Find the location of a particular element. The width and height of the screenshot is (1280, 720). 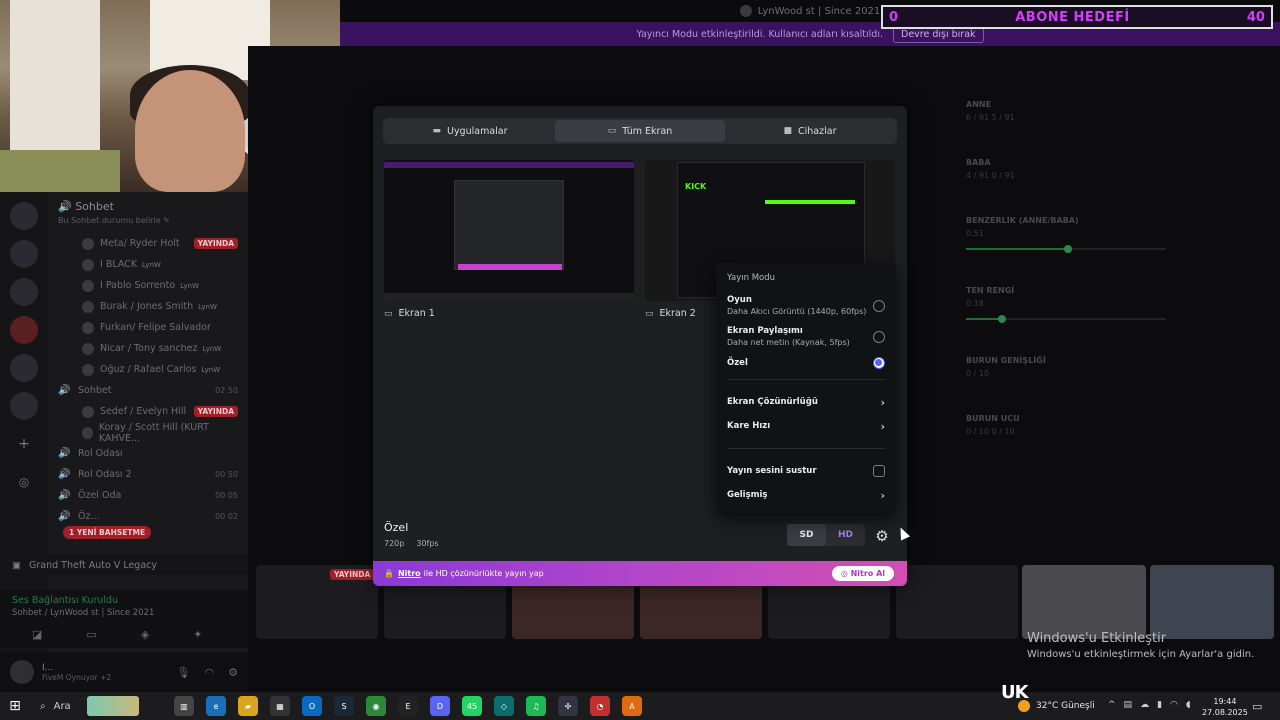

voice-channel: 🔊 Rol Odası is located at coordinates (148, 453).